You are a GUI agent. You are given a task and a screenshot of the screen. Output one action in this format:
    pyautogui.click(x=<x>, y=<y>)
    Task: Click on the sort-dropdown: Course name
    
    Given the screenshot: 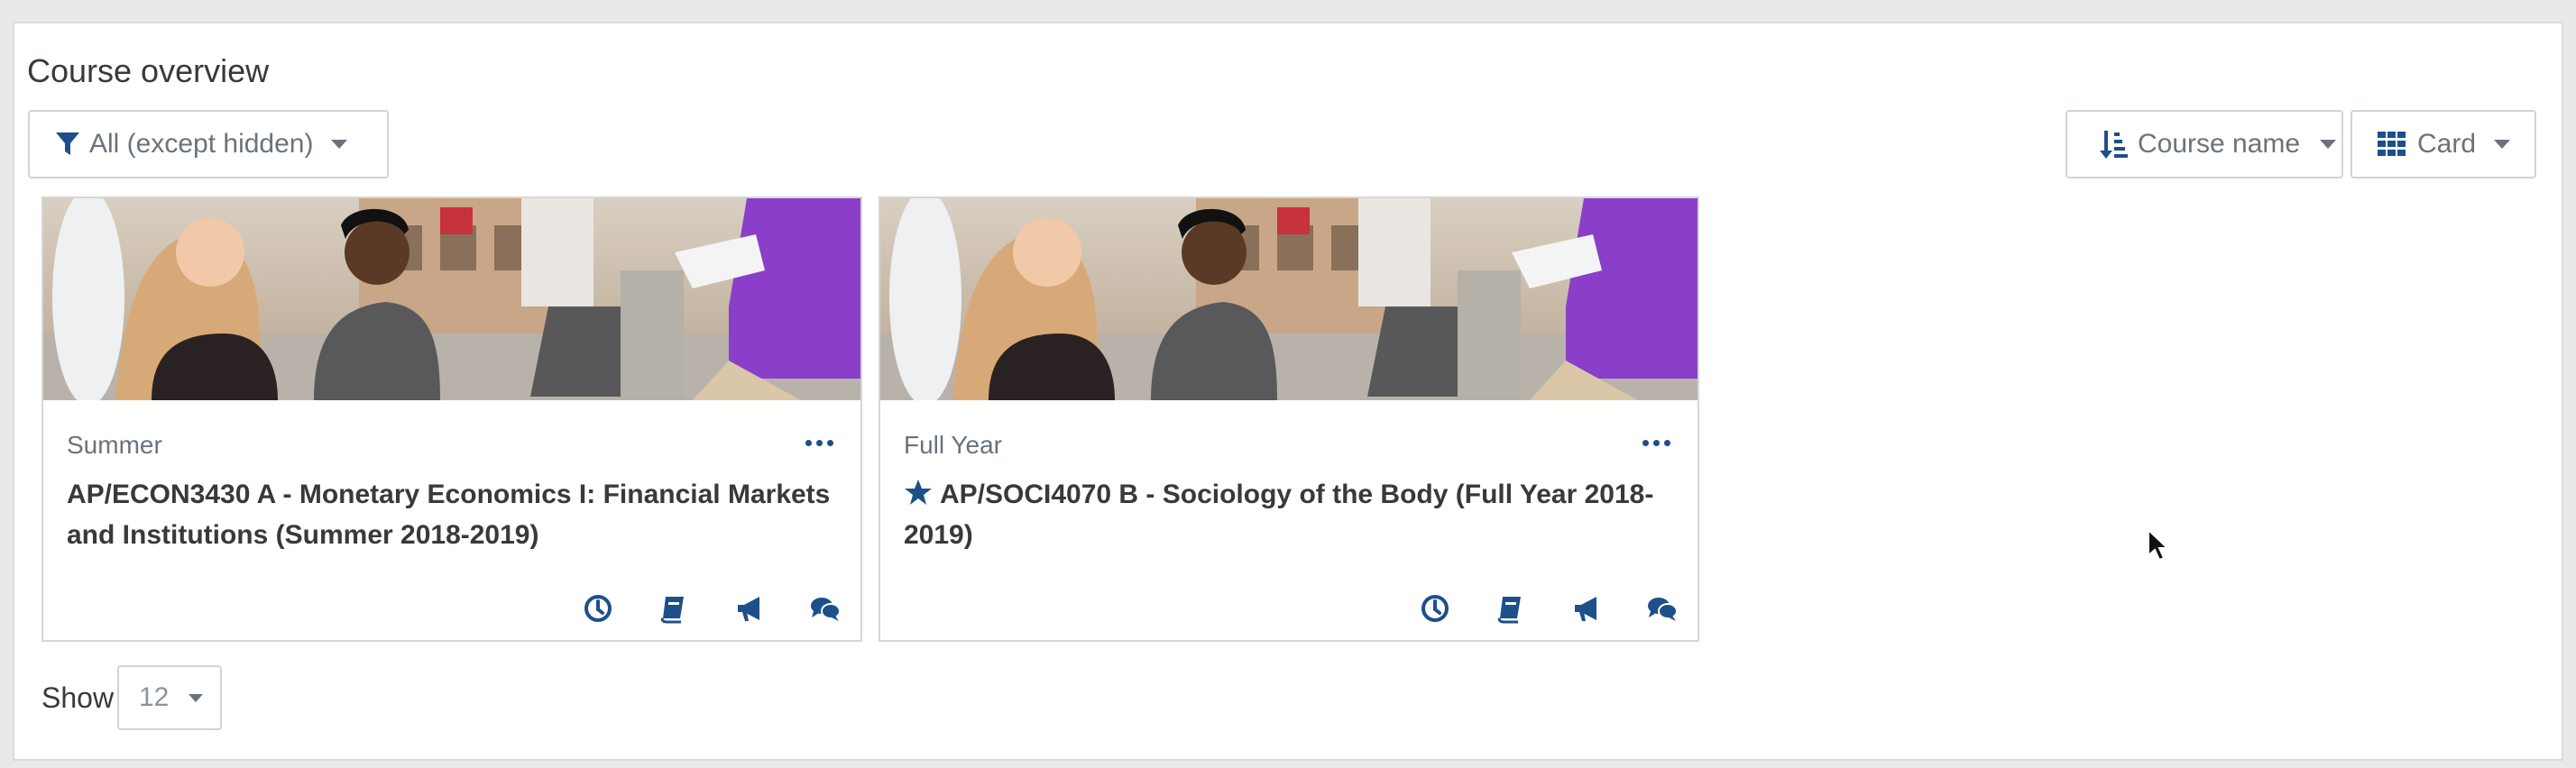 What is the action you would take?
    pyautogui.click(x=2204, y=144)
    